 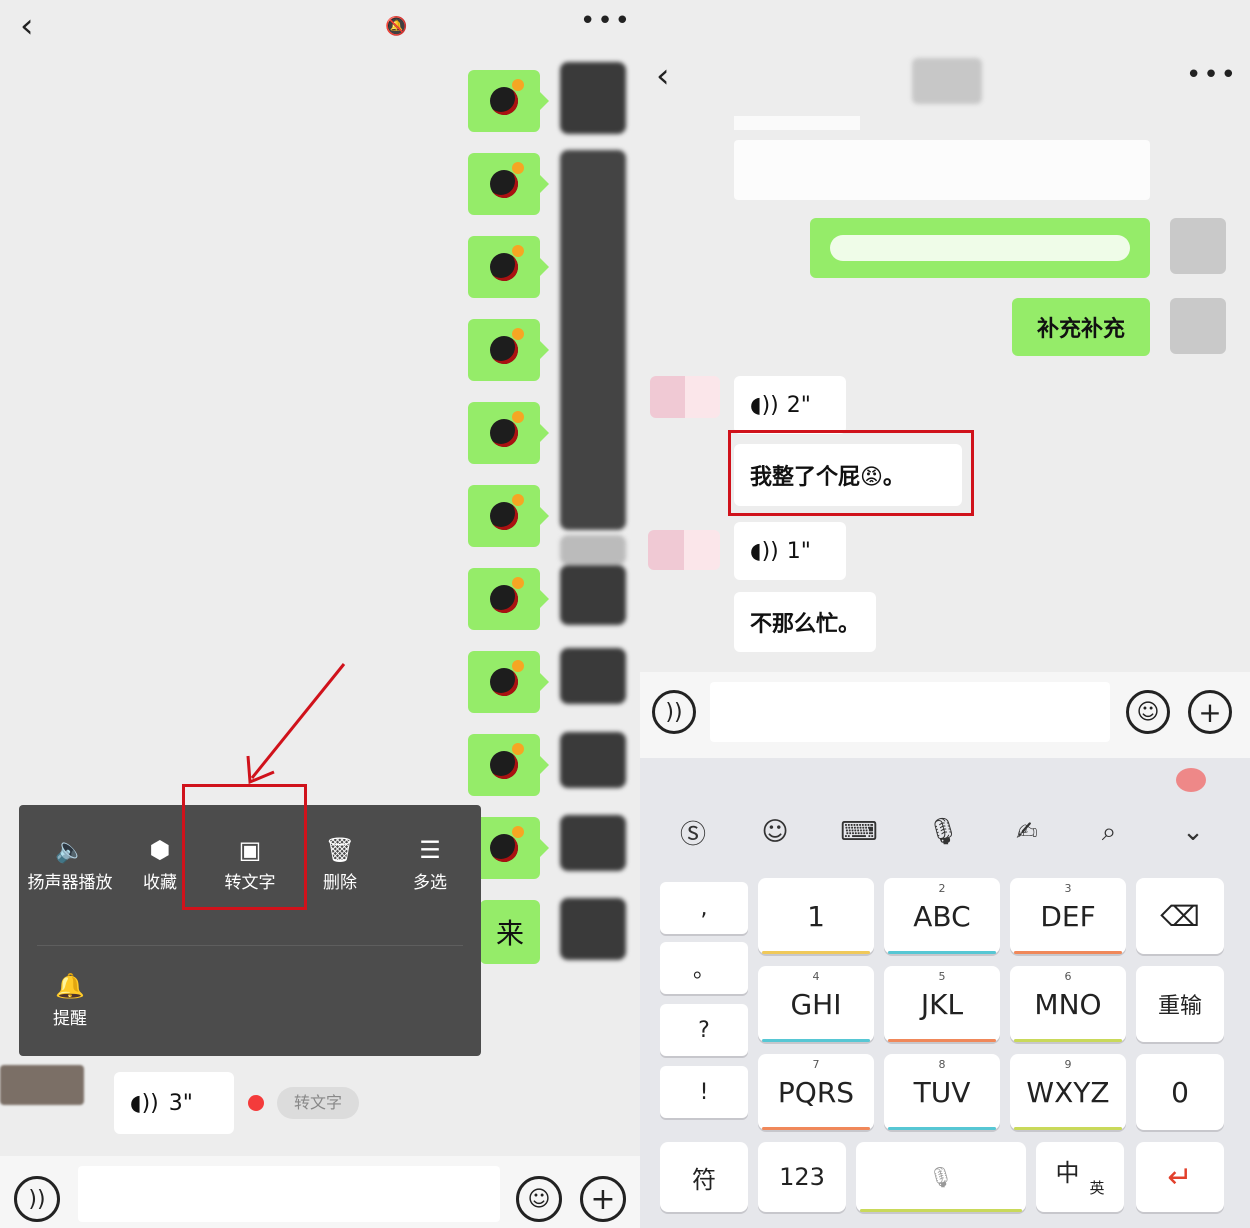 What do you see at coordinates (1193, 832) in the screenshot?
I see `chevron-down-icon: ⌄` at bounding box center [1193, 832].